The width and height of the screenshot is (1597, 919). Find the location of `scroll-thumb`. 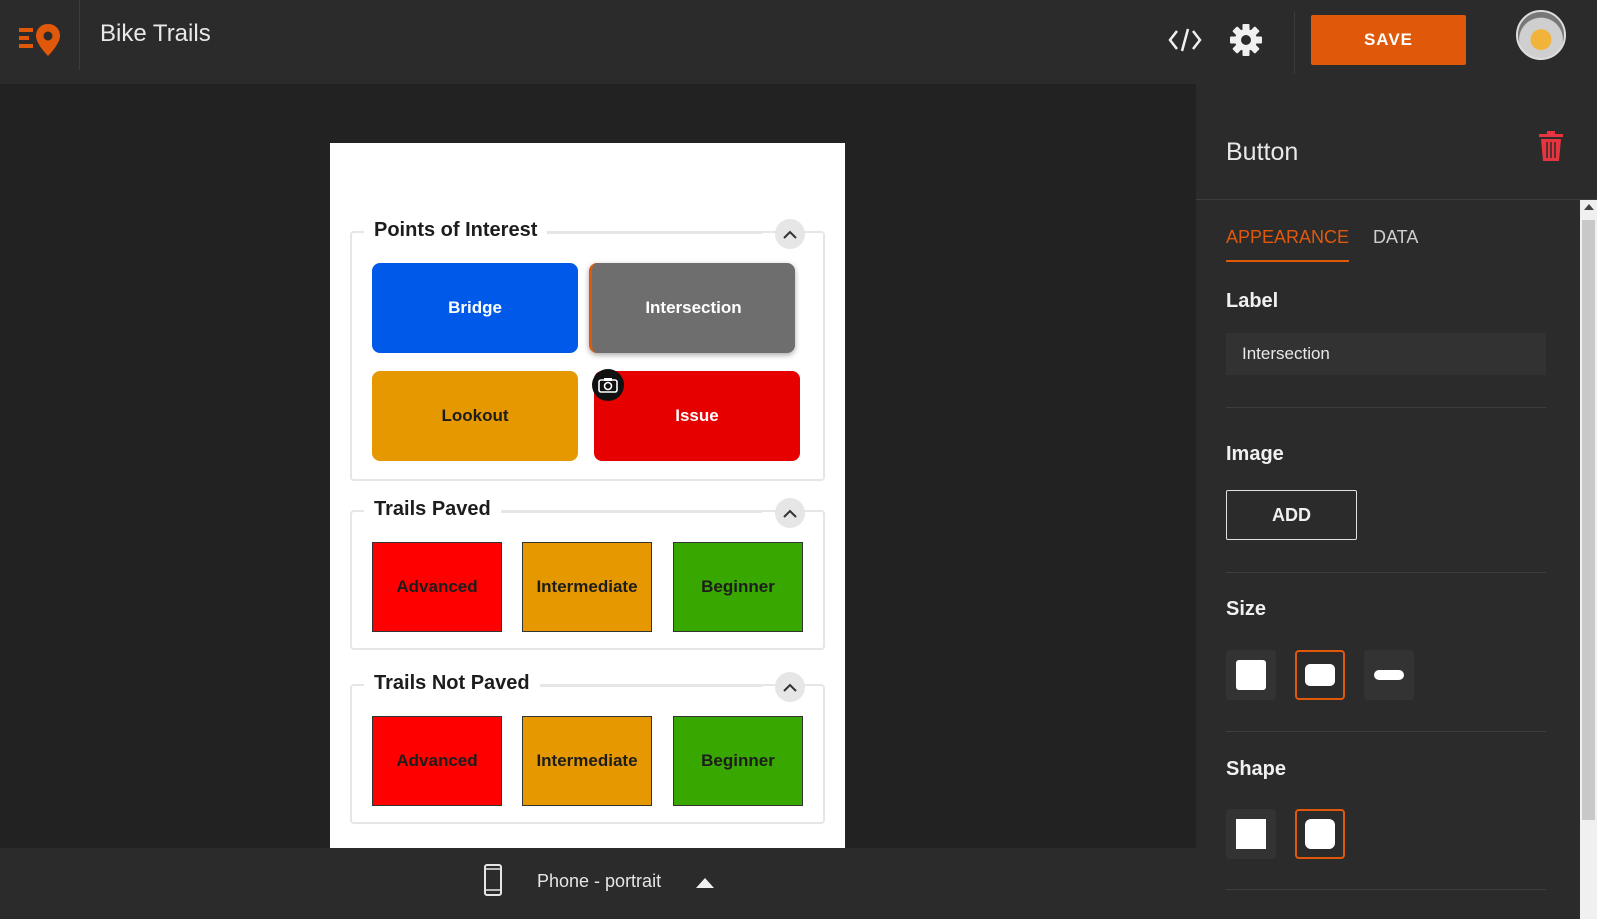

scroll-thumb is located at coordinates (1588, 520).